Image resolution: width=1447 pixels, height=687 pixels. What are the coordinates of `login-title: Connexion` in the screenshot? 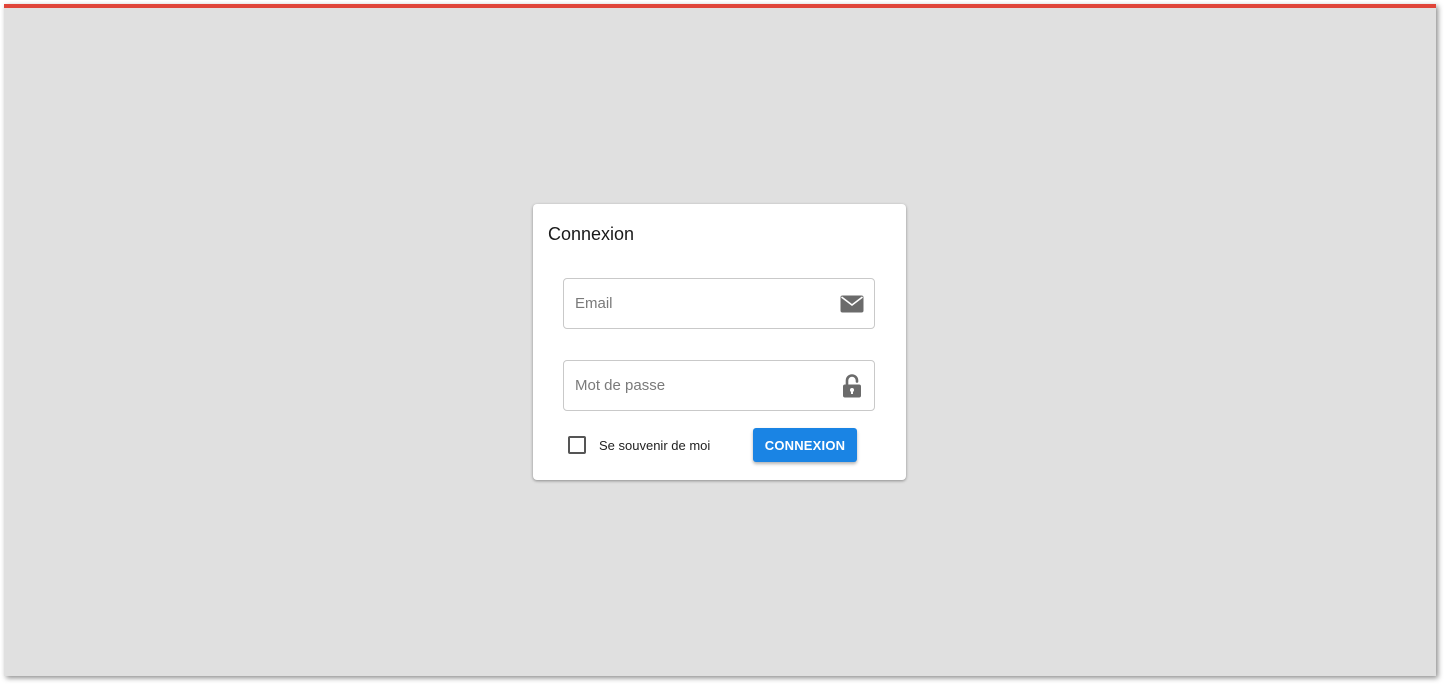 It's located at (591, 234).